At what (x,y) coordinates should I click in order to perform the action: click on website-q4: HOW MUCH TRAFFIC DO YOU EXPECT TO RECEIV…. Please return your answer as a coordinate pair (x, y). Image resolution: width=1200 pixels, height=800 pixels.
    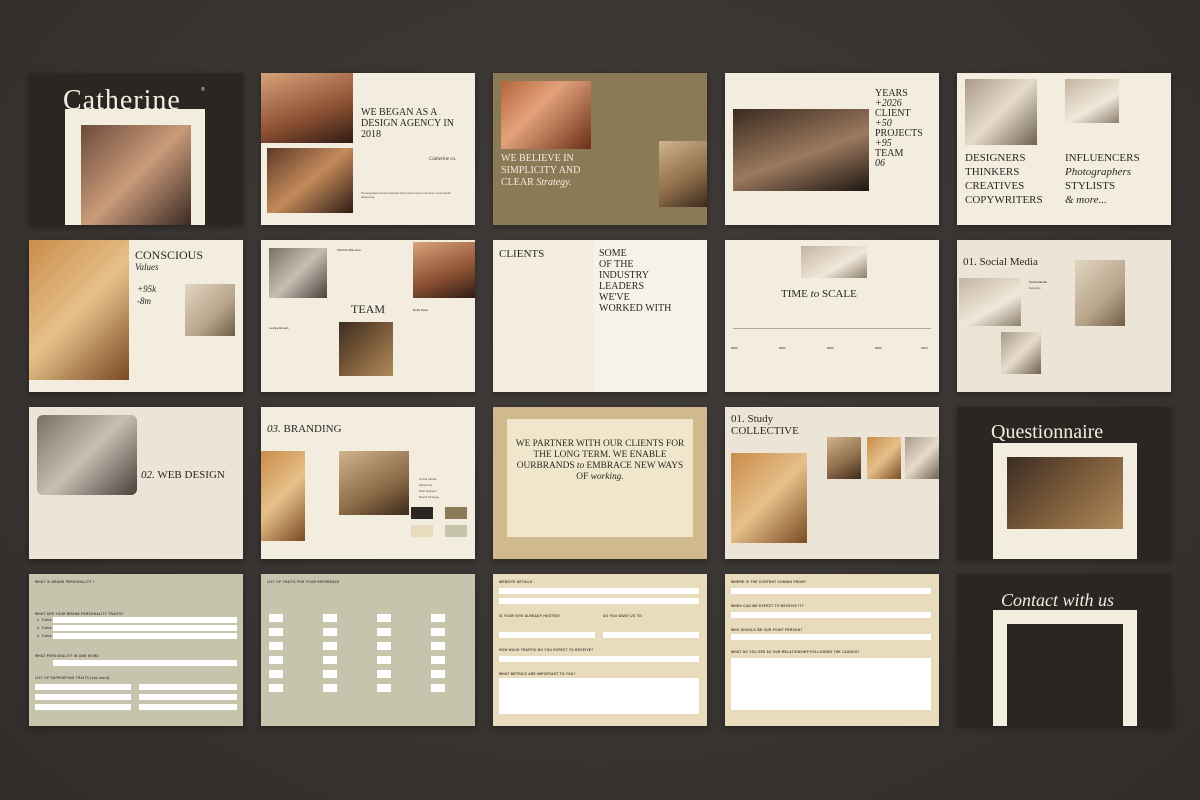
    Looking at the image, I should click on (546, 650).